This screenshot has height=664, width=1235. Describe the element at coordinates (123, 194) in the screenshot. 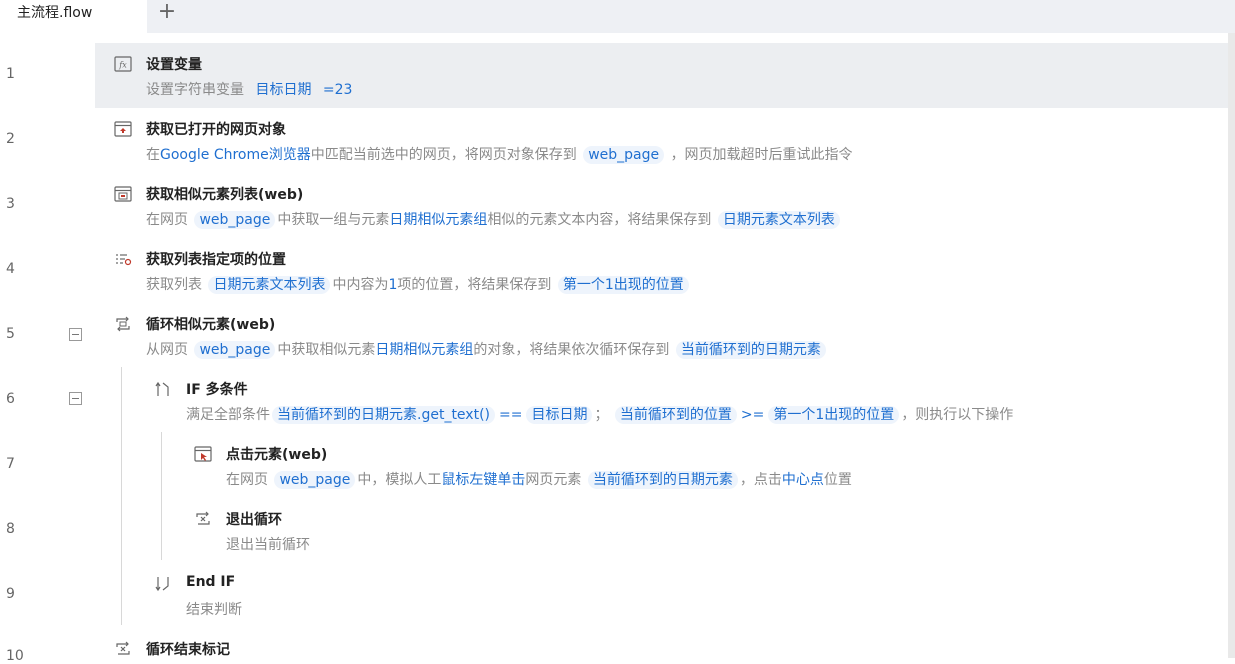

I see `element-list-icon` at that location.